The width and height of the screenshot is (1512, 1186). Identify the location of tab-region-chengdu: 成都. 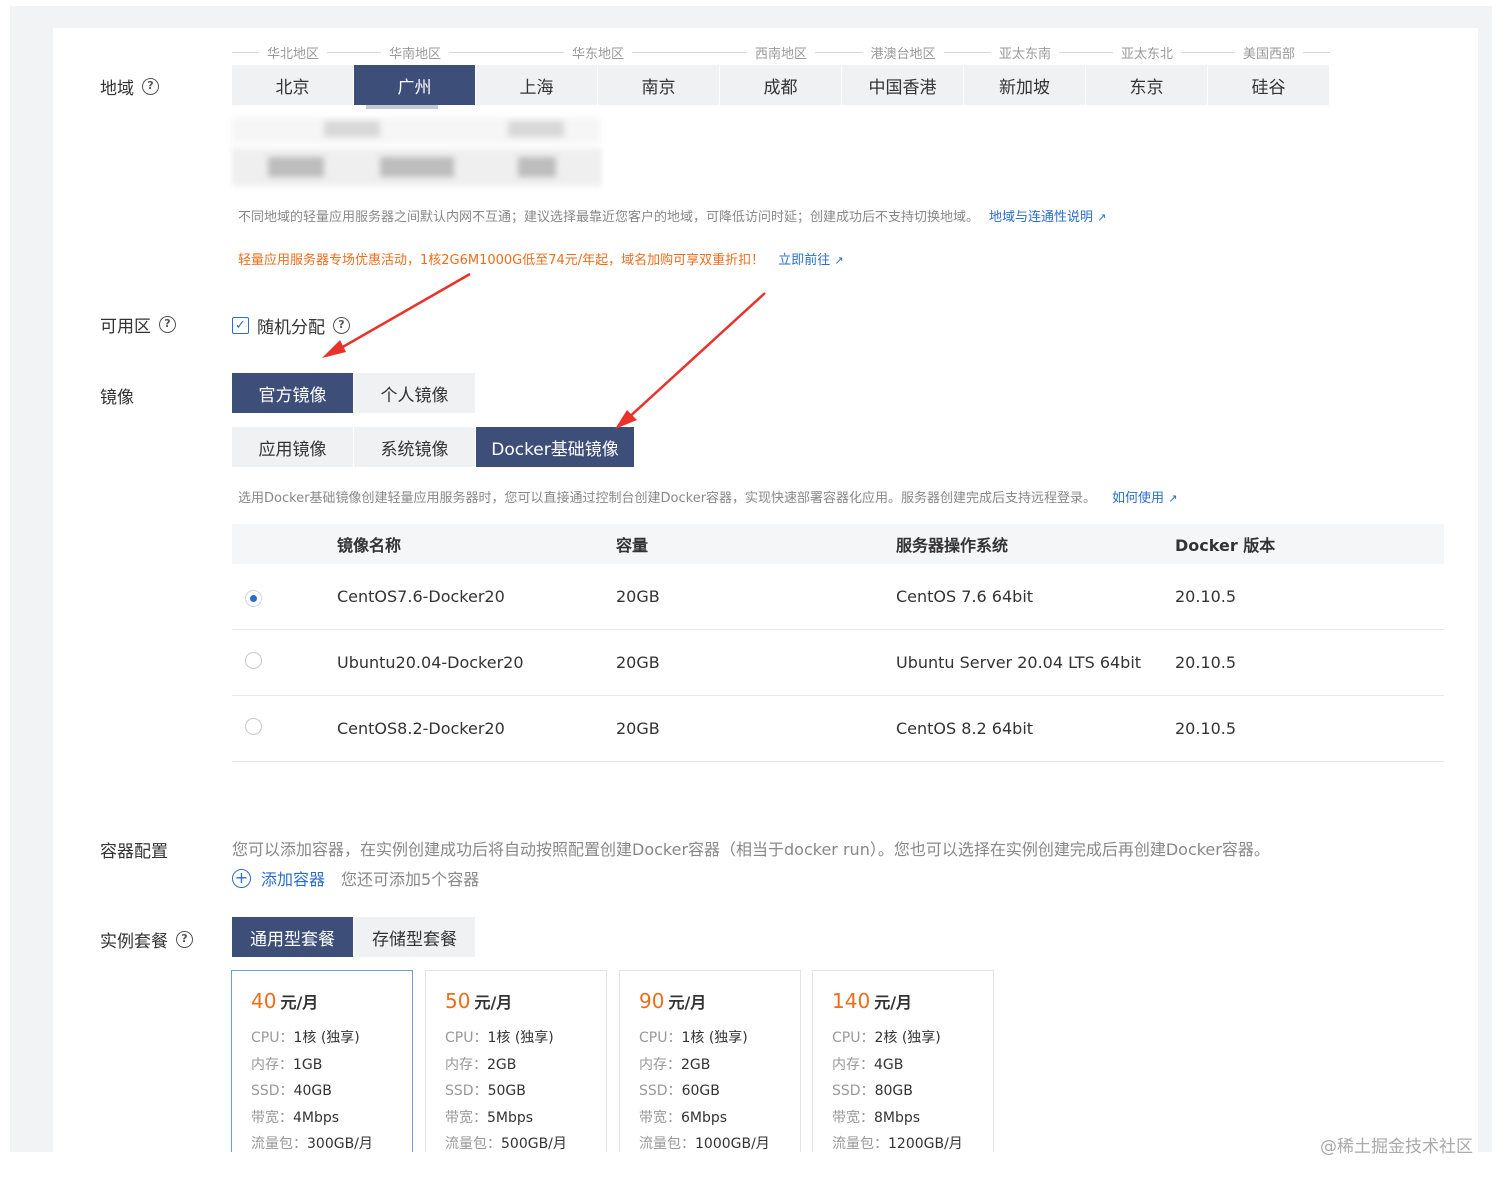
(781, 85).